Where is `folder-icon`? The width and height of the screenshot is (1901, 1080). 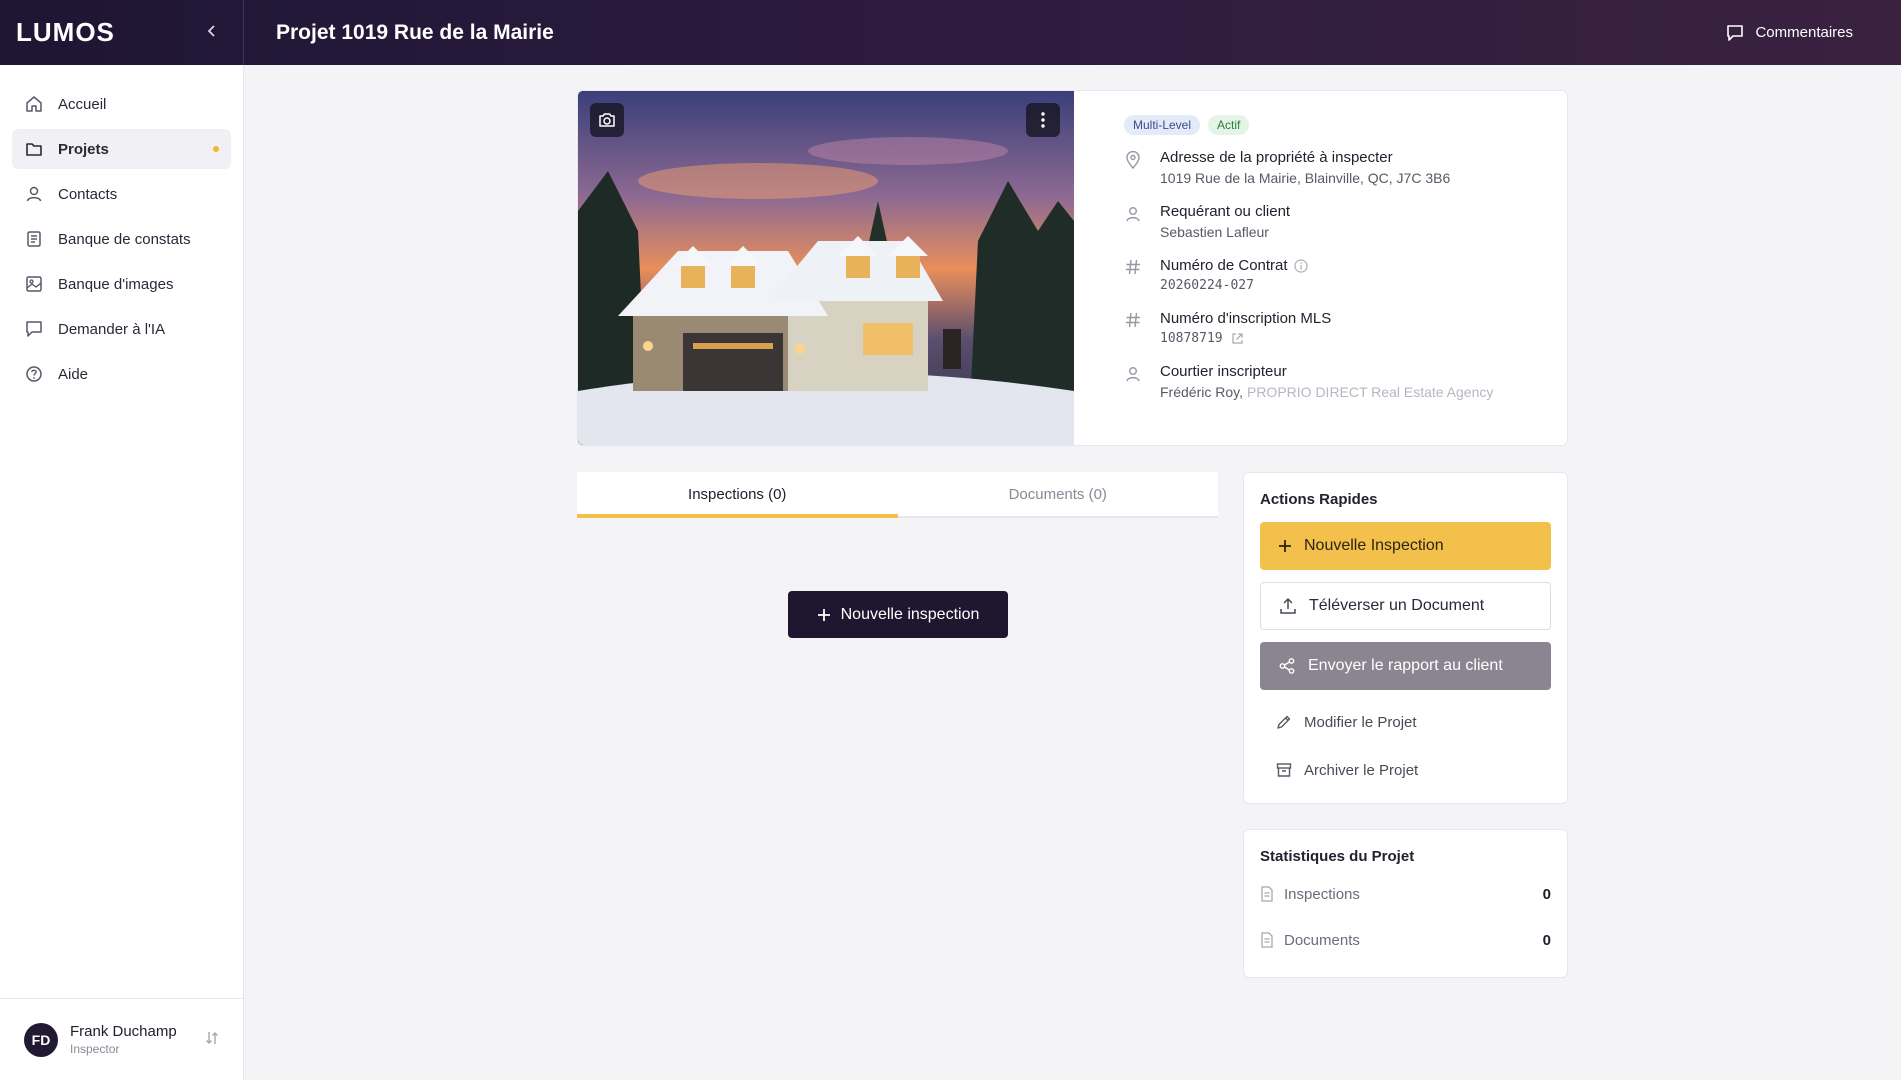 folder-icon is located at coordinates (34, 149).